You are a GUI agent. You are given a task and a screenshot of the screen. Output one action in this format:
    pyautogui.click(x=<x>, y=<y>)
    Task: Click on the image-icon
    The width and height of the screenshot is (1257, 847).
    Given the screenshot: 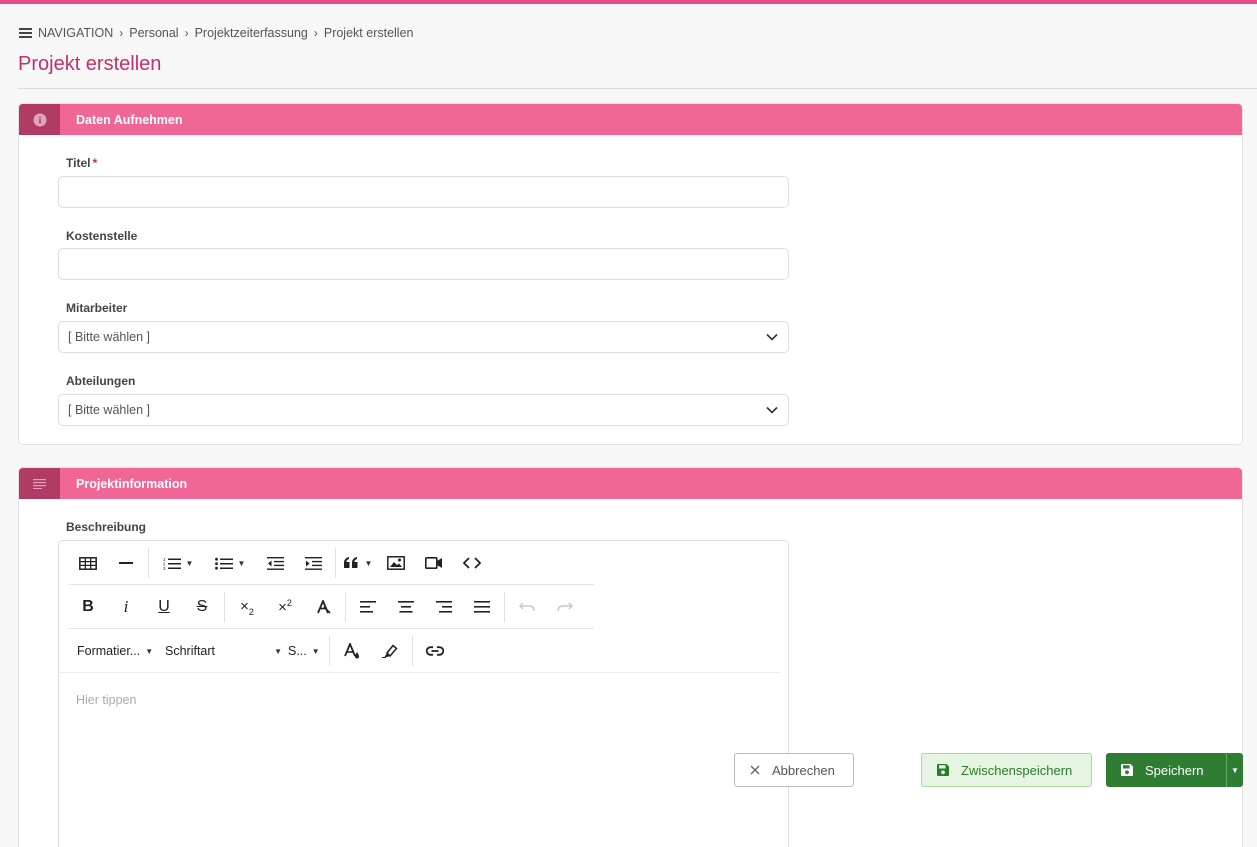 What is the action you would take?
    pyautogui.click(x=396, y=563)
    